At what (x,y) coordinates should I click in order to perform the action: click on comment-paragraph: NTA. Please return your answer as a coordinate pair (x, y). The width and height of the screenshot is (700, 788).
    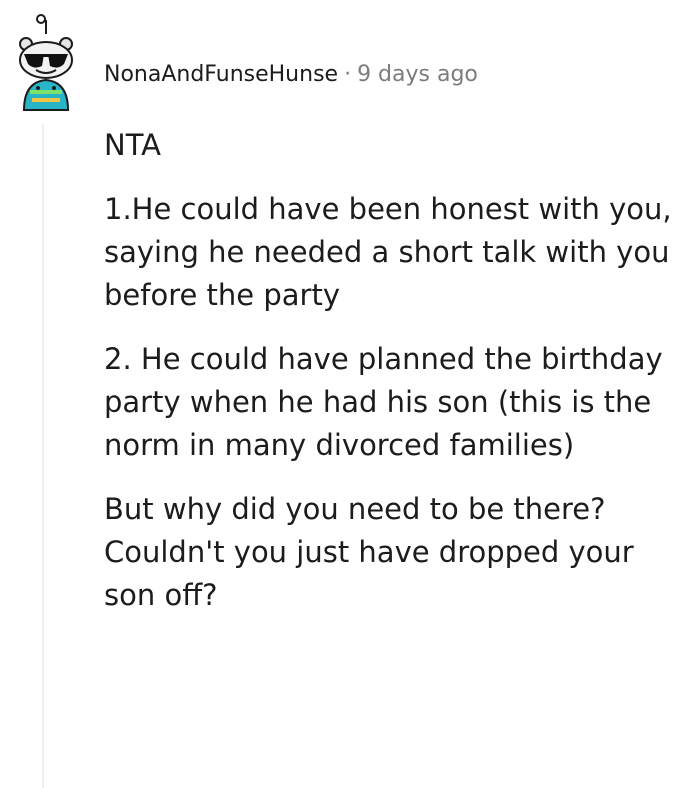
    Looking at the image, I should click on (132, 145).